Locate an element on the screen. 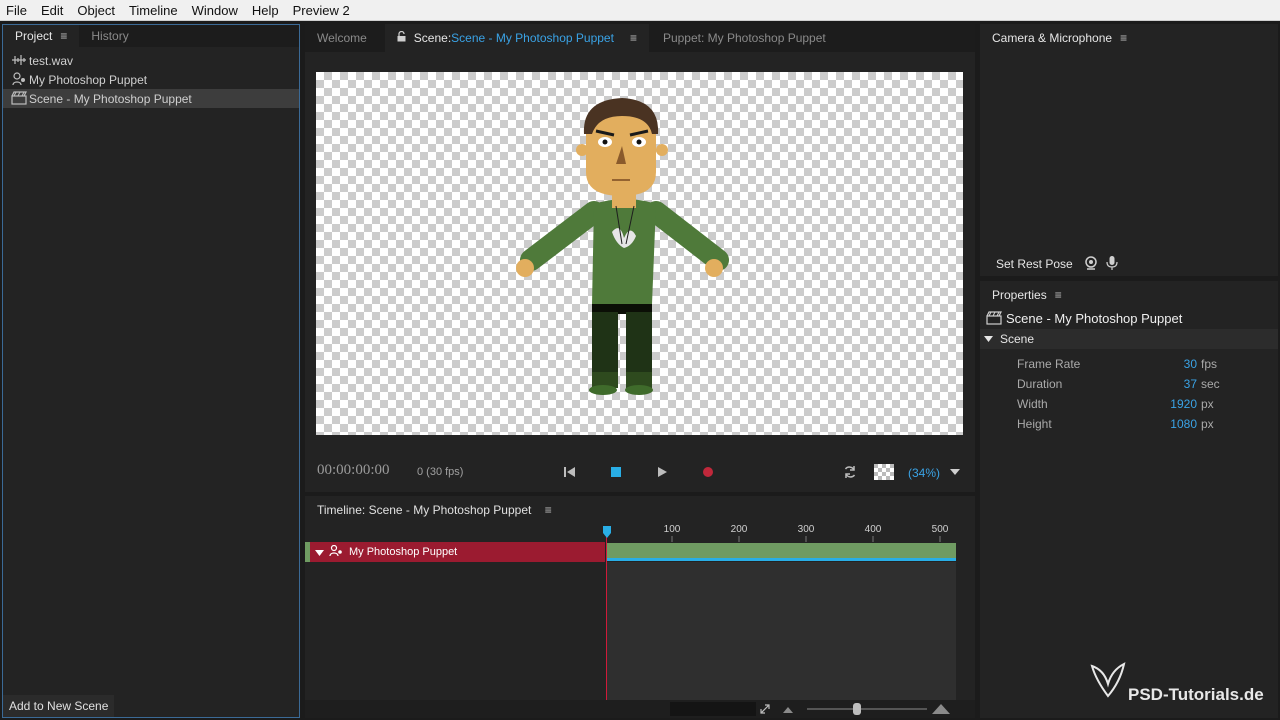 This screenshot has width=1280, height=720. scrollbar-thumb is located at coordinates (713, 709).